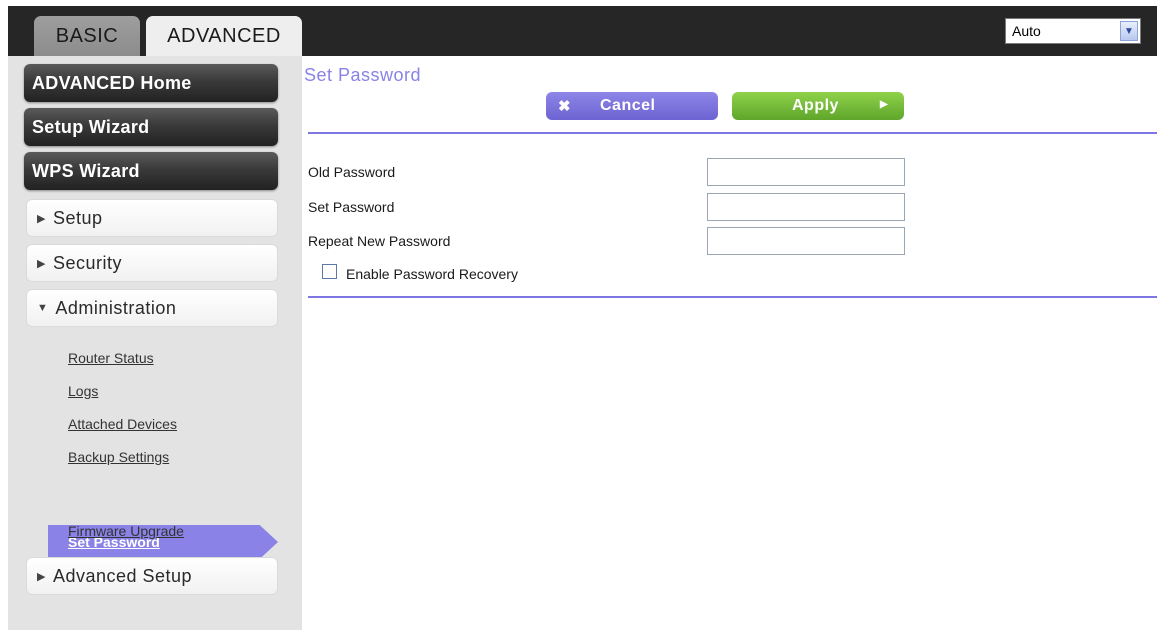 The width and height of the screenshot is (1159, 632). I want to click on old-password-label: Old Password, so click(352, 172).